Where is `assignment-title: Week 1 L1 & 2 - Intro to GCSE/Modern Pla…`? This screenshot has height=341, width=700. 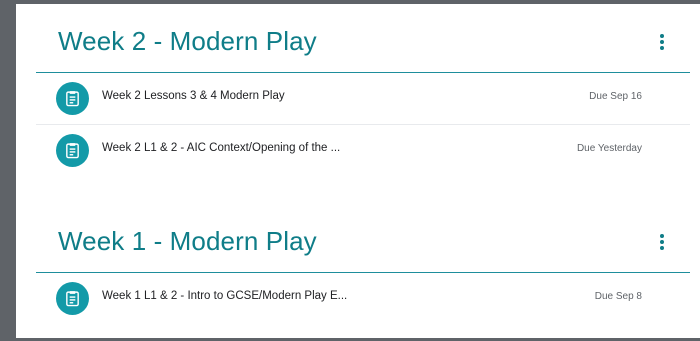
assignment-title: Week 1 L1 & 2 - Intro to GCSE/Modern Pla… is located at coordinates (282, 296).